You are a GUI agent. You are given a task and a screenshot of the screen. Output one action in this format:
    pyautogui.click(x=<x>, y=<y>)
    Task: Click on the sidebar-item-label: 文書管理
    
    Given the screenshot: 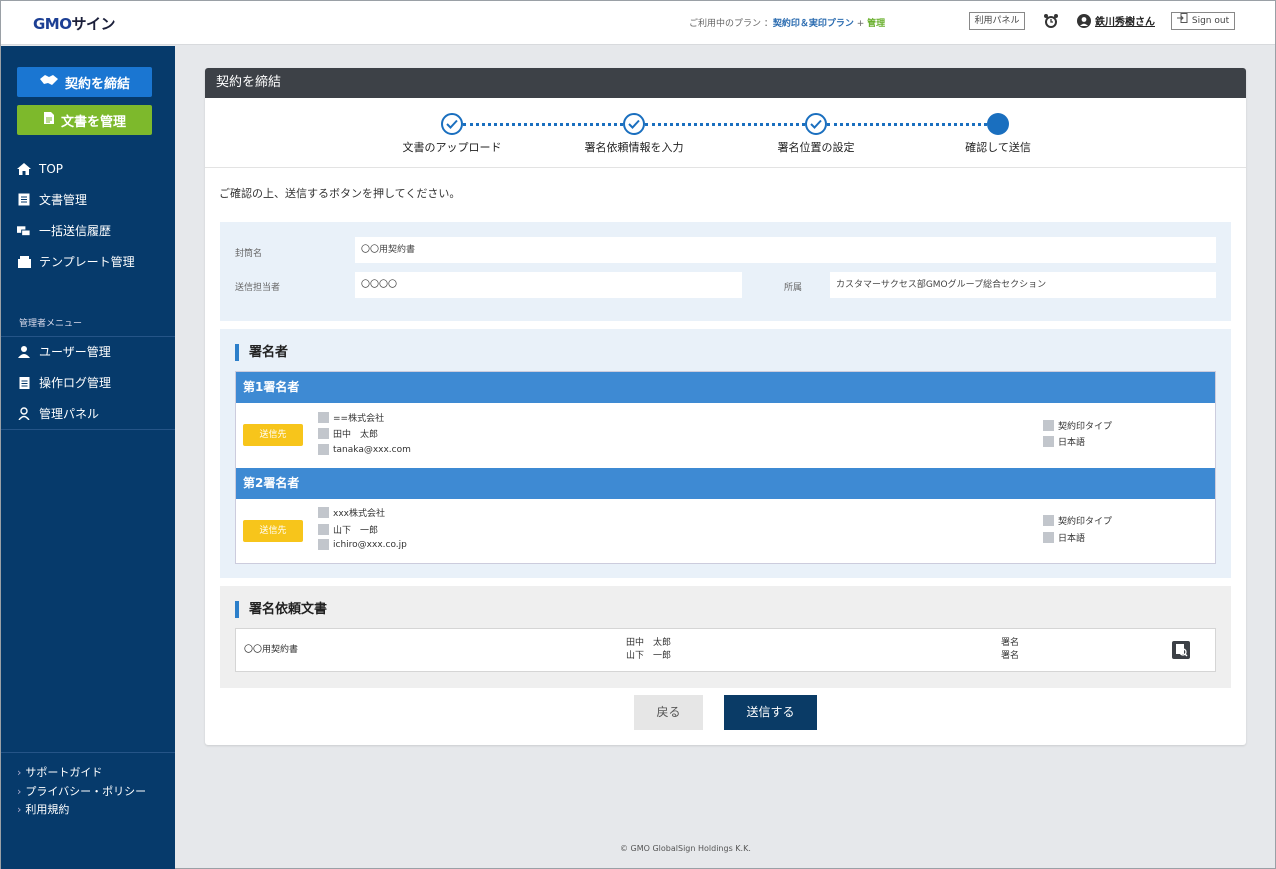 What is the action you would take?
    pyautogui.click(x=63, y=200)
    